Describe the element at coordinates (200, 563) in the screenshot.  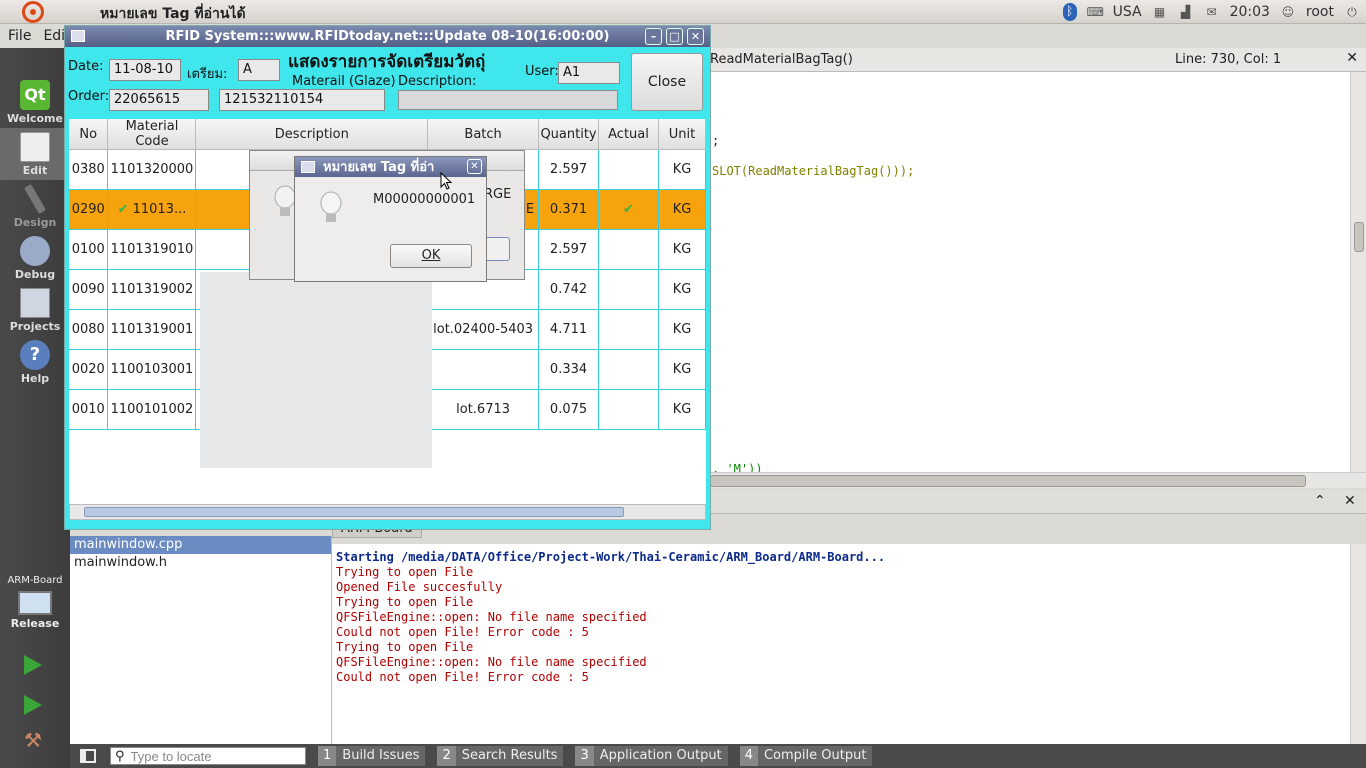
I see `file-item: mainwindow.h` at that location.